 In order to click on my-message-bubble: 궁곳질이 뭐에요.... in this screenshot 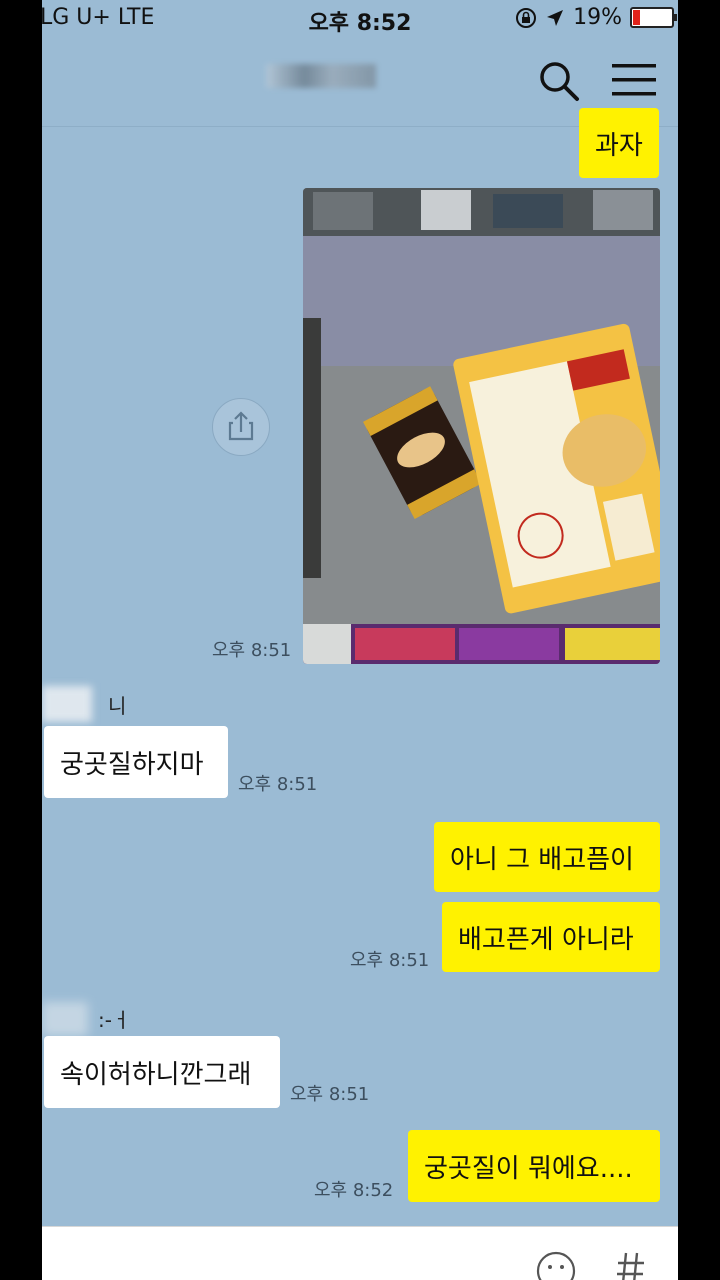, I will do `click(534, 1166)`.